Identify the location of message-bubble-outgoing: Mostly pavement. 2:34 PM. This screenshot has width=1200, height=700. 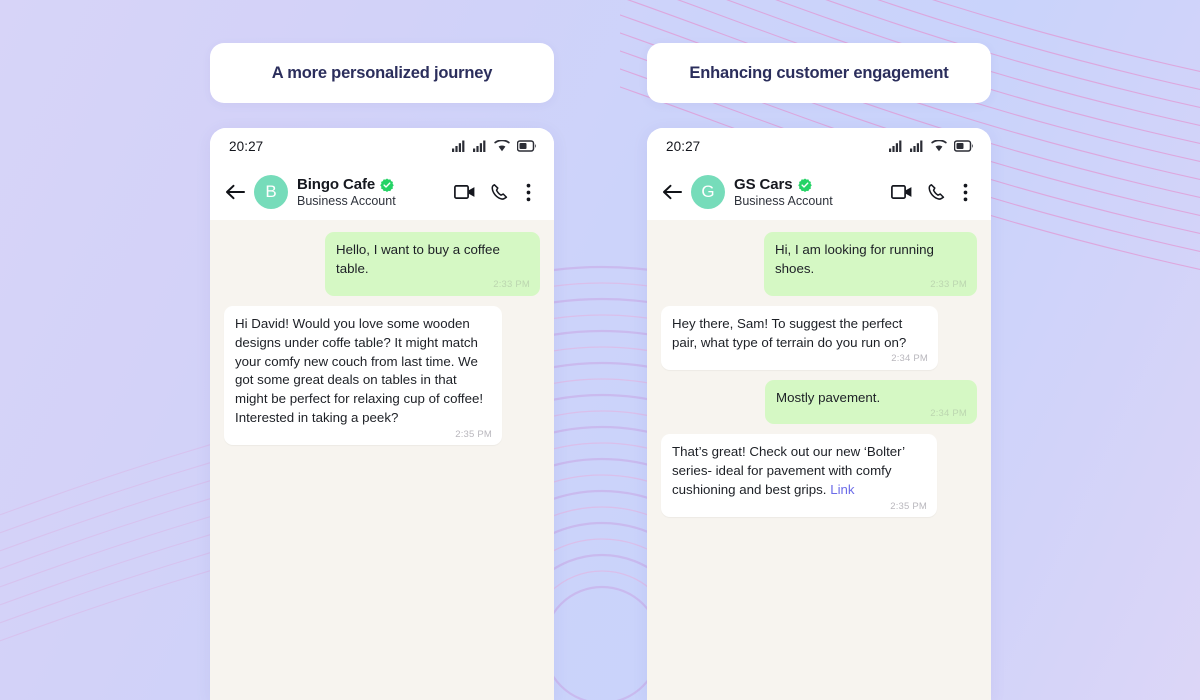
(871, 402).